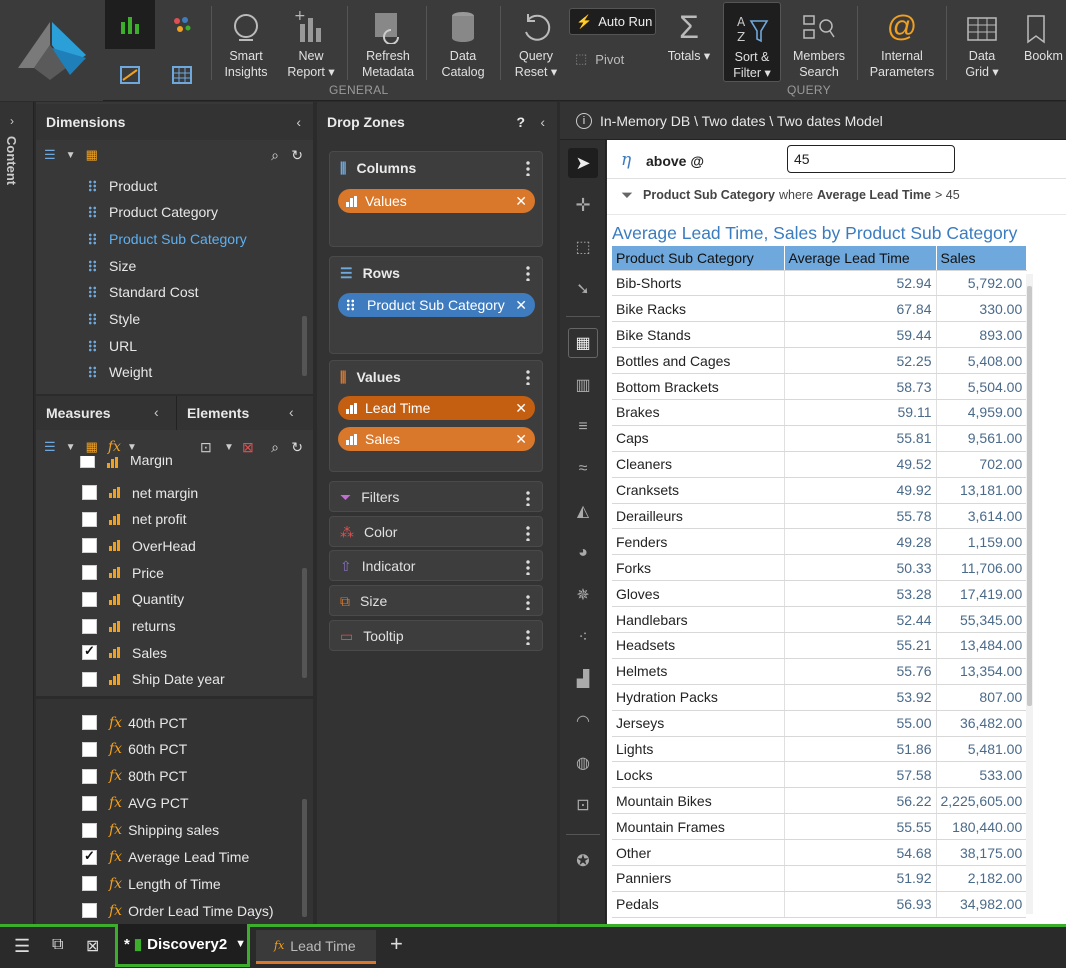  I want to click on value-cell: 3,614.00, so click(981, 516).